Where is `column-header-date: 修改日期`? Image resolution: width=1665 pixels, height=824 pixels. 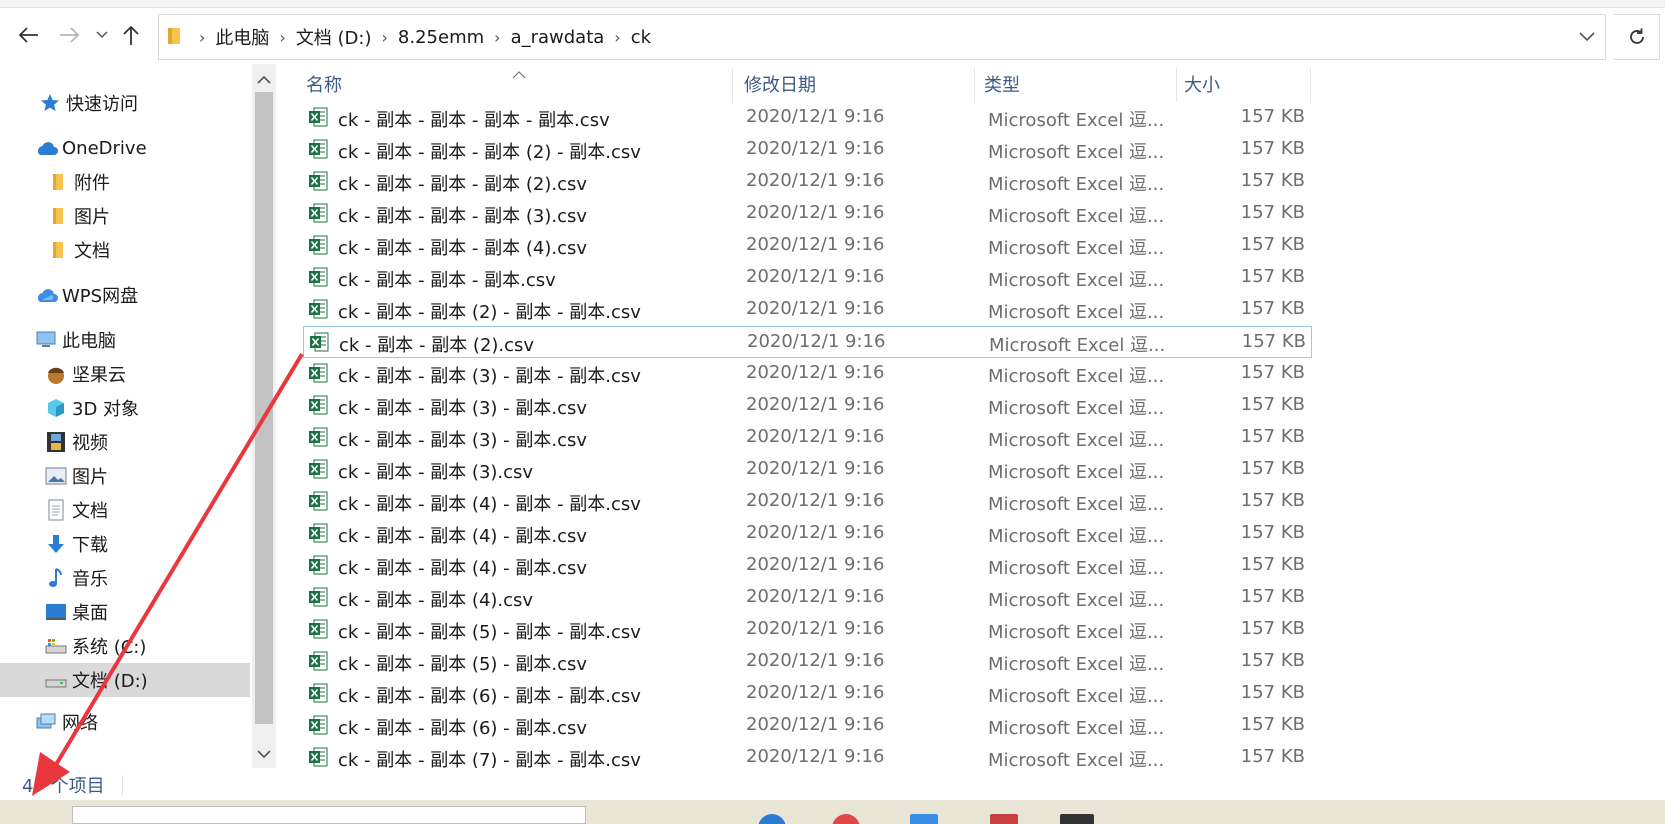
column-header-date: 修改日期 is located at coordinates (858, 84).